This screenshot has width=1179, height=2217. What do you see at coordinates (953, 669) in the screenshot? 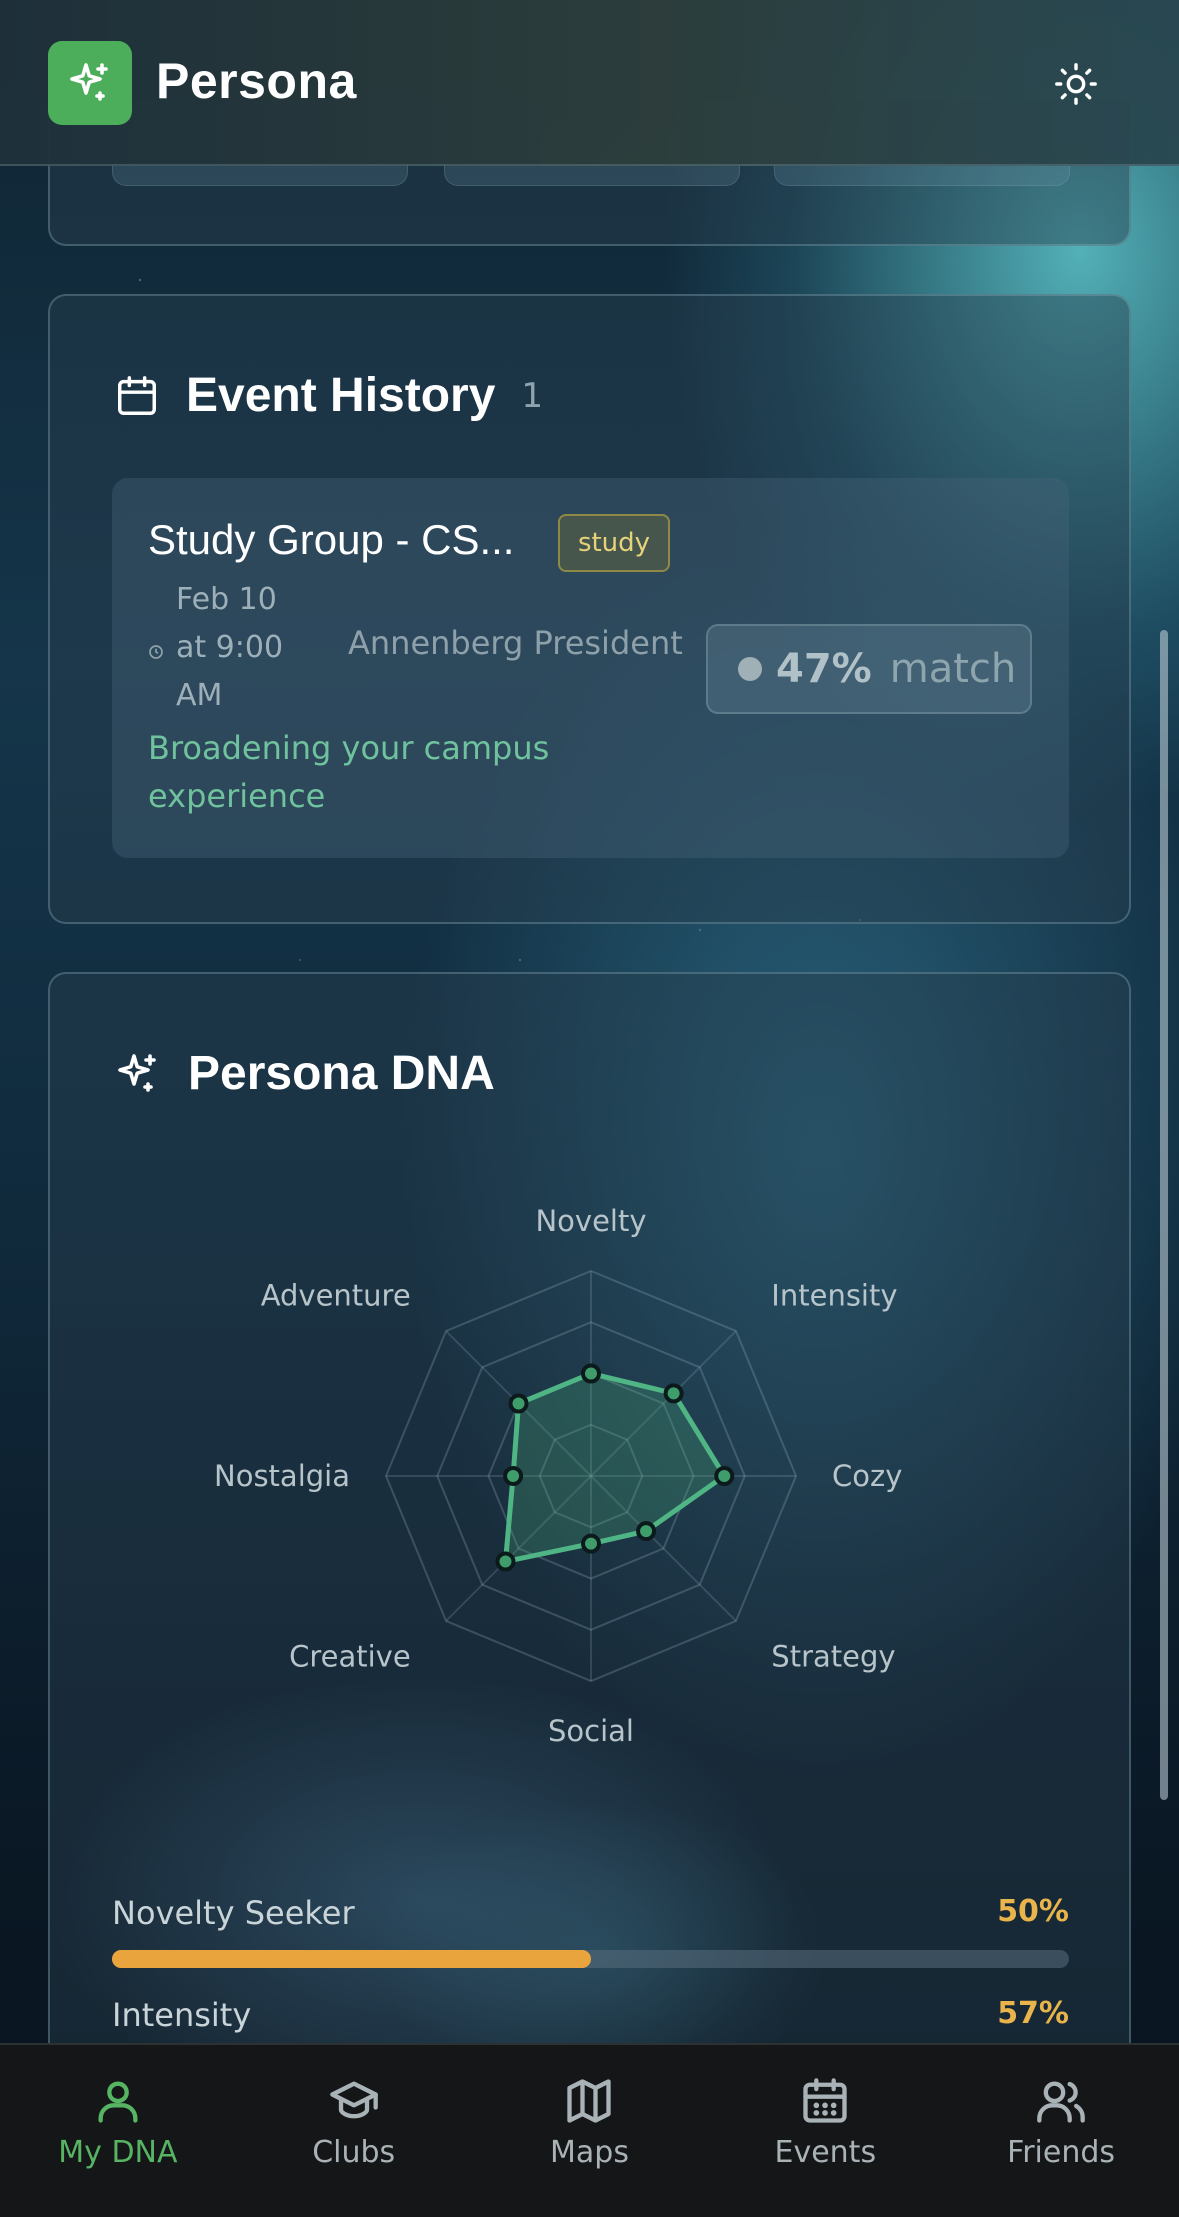
I see `match-label: match` at bounding box center [953, 669].